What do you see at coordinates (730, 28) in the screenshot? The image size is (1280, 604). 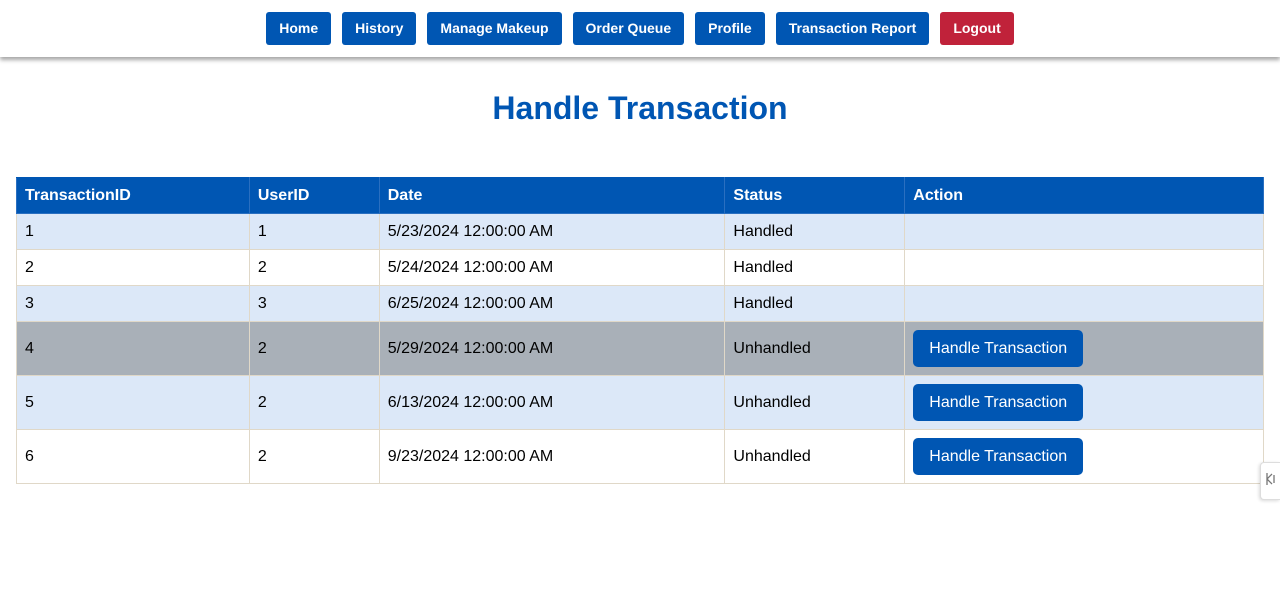 I see `nav-profile-button: Profile` at bounding box center [730, 28].